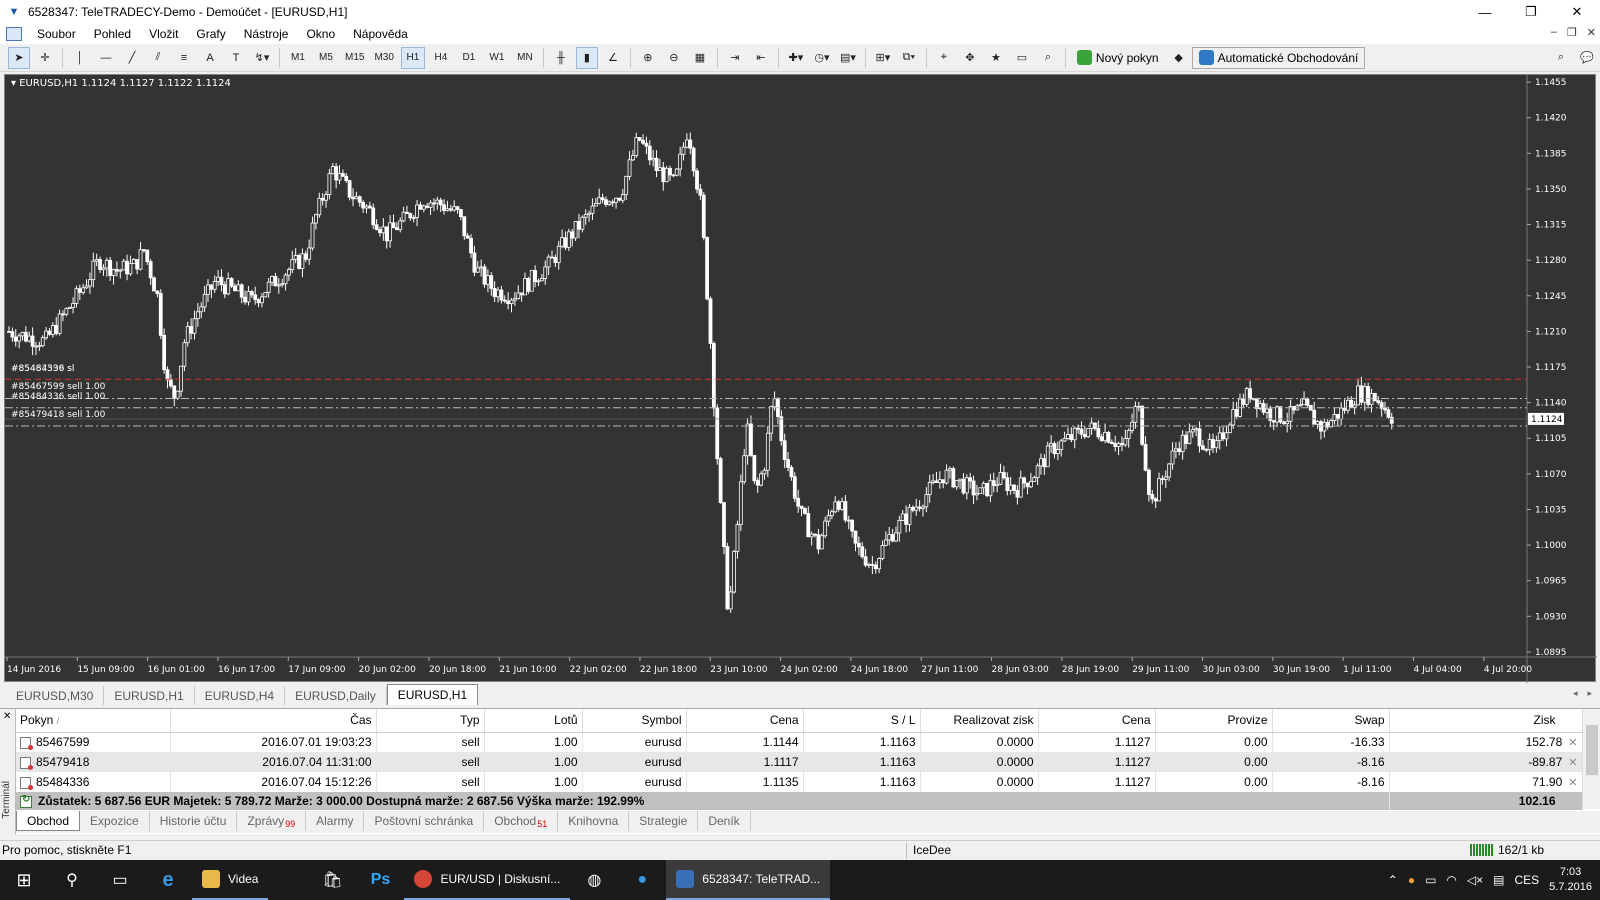 The height and width of the screenshot is (900, 1600). What do you see at coordinates (1451, 880) in the screenshot?
I see `wifi-icon: ◠` at bounding box center [1451, 880].